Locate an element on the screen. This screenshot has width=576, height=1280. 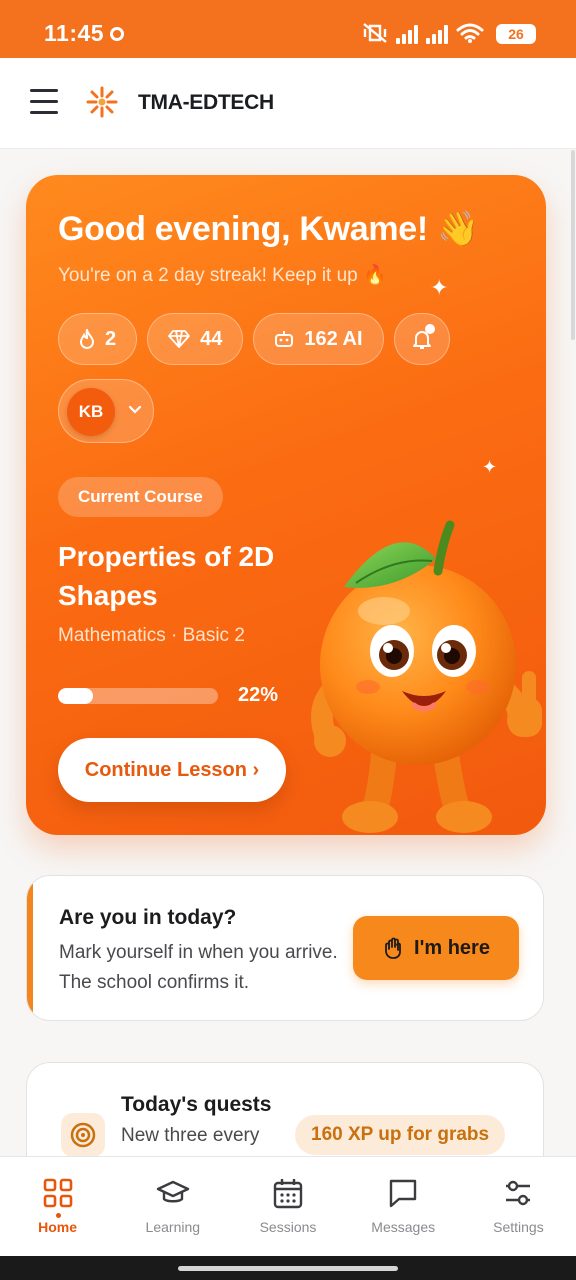
profile-switcher: KB is located at coordinates (106, 411).